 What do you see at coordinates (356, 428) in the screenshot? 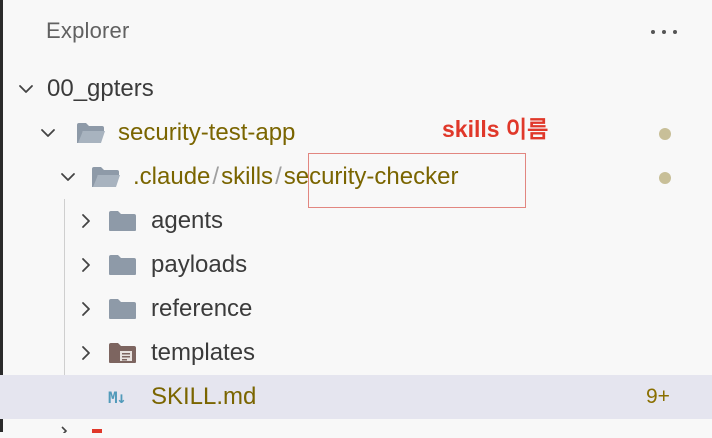
I see `next-row-peek` at bounding box center [356, 428].